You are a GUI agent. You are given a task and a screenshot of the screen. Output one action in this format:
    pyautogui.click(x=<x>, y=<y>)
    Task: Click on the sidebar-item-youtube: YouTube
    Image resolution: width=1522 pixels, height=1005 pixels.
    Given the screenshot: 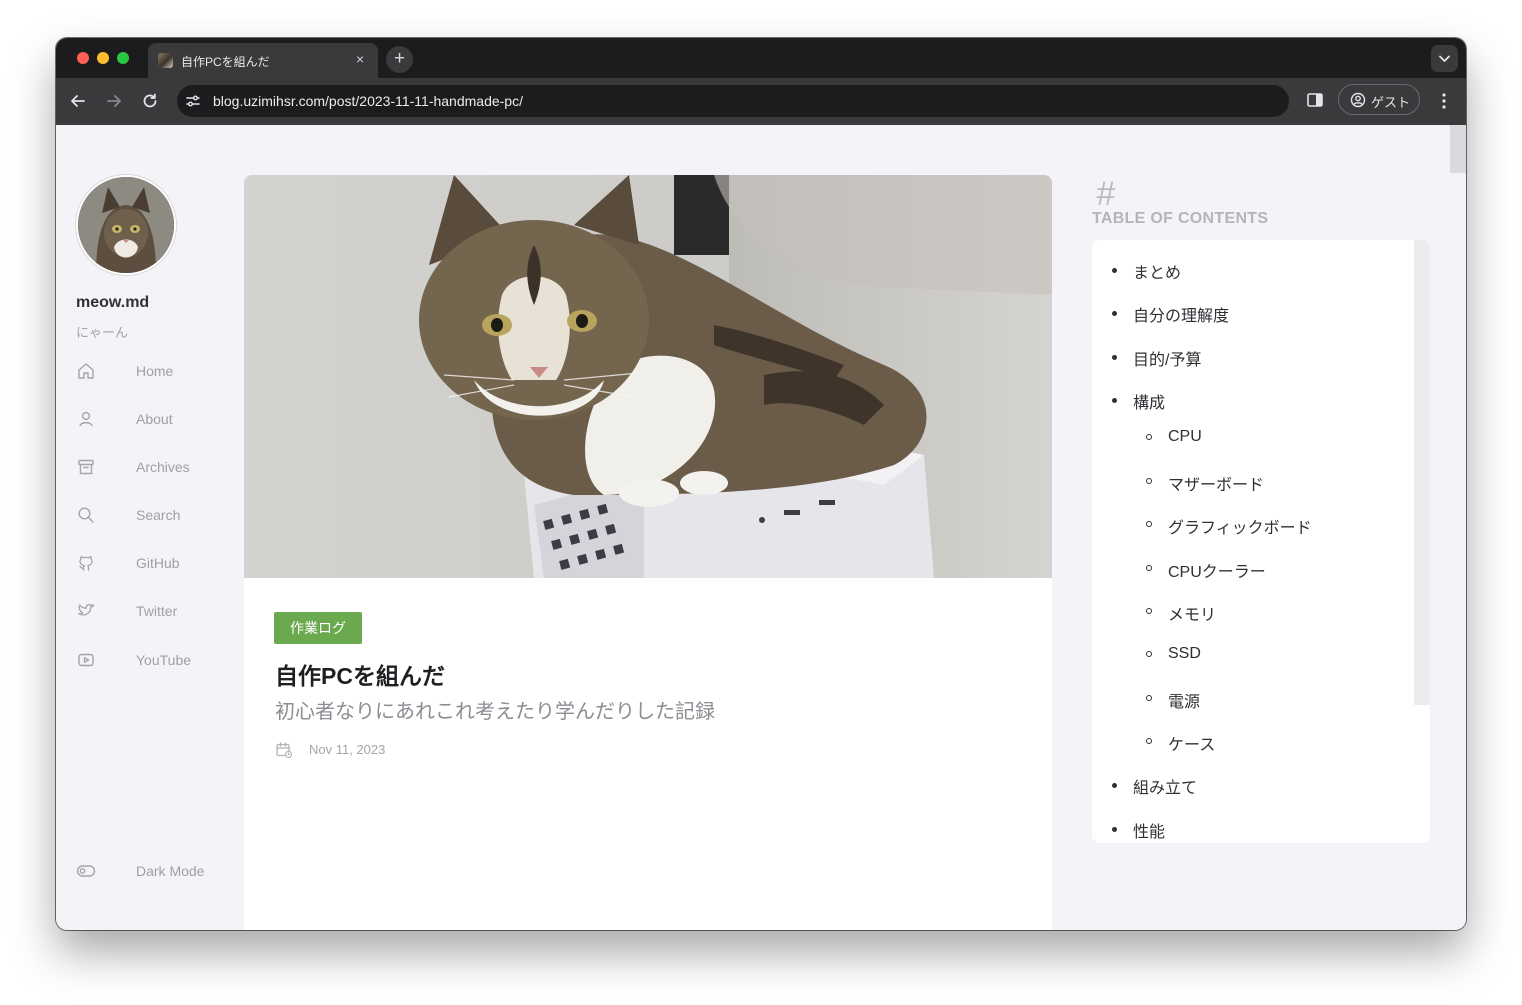 What is the action you would take?
    pyautogui.click(x=151, y=660)
    